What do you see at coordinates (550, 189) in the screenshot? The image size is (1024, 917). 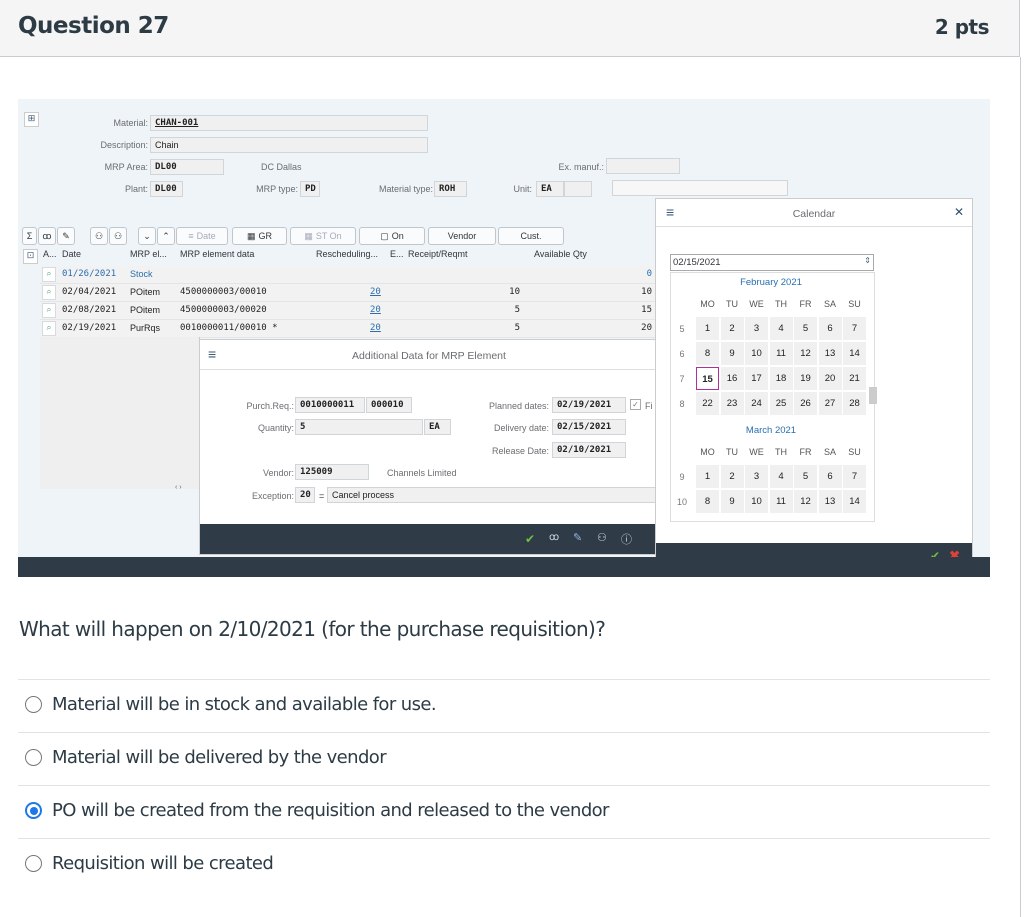 I see `unit-field: EA` at bounding box center [550, 189].